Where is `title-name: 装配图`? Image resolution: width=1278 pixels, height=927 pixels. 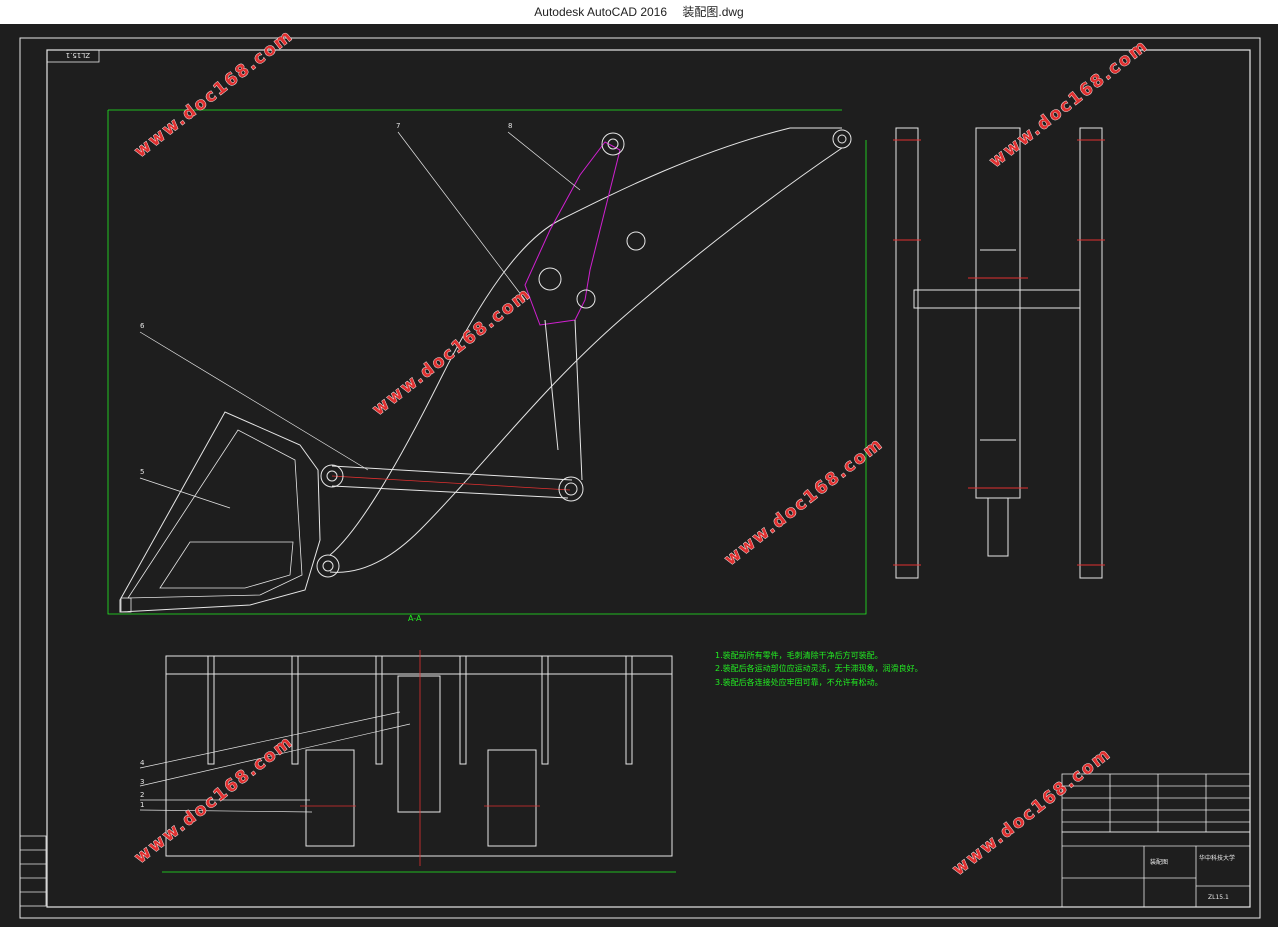
title-name: 装配图 is located at coordinates (1159, 862).